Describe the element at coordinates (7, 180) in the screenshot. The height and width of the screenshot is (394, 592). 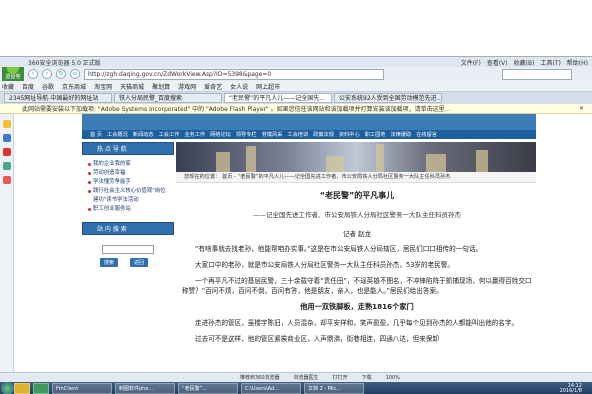
I see `game-icon` at that location.